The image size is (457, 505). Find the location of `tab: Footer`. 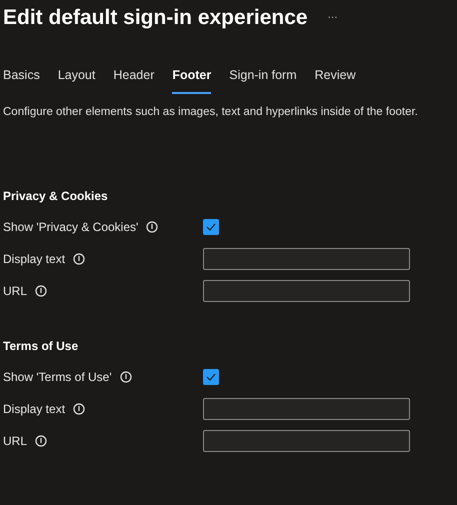

tab: Footer is located at coordinates (192, 78).